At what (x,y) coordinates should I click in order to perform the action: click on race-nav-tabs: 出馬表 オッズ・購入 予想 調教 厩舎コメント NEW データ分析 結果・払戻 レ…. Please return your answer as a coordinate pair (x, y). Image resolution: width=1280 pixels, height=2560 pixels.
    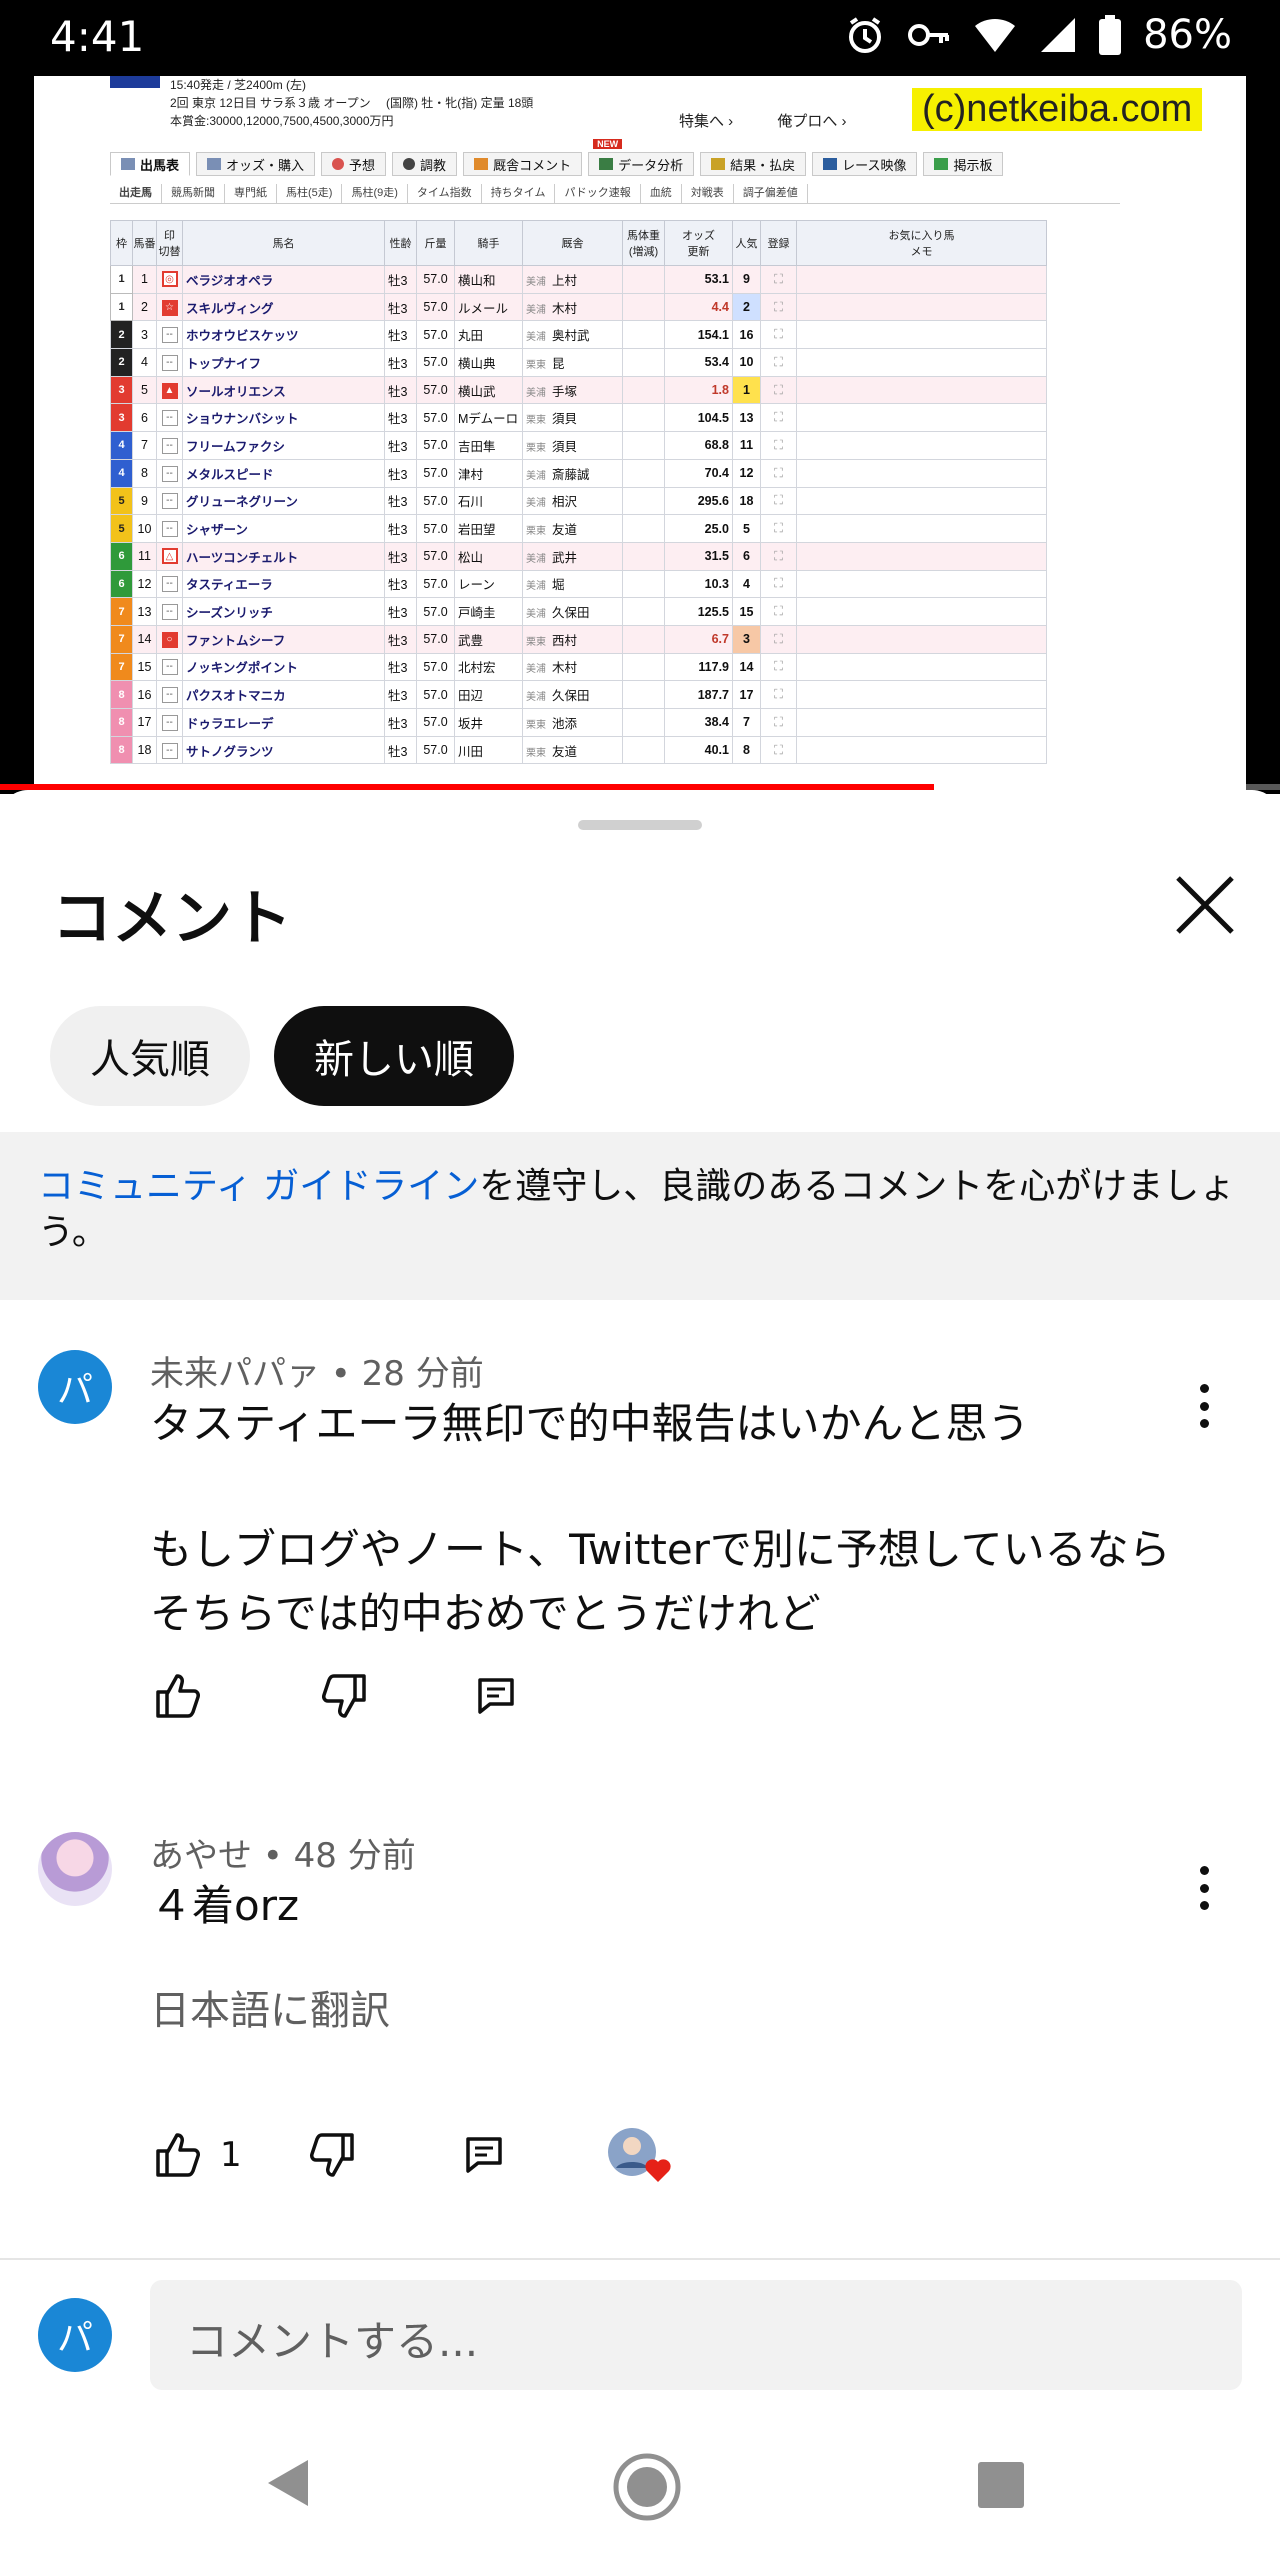
    Looking at the image, I should click on (557, 157).